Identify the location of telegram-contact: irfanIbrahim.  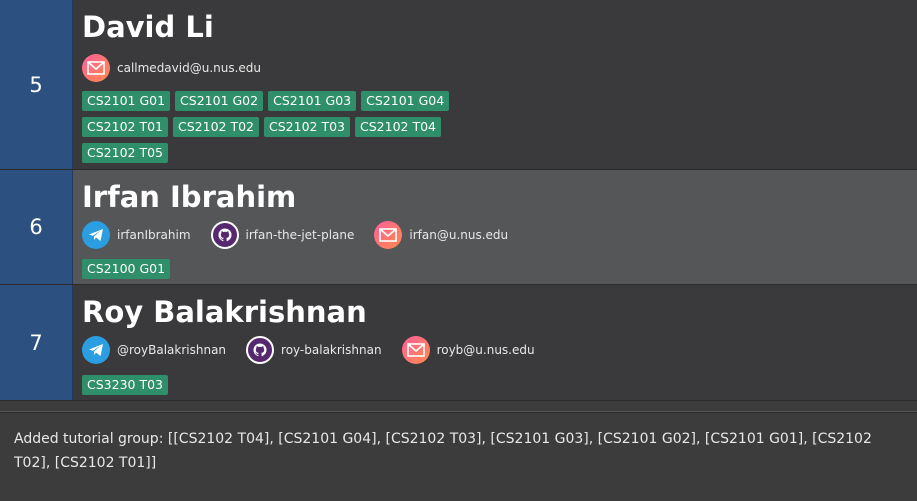
(136, 235).